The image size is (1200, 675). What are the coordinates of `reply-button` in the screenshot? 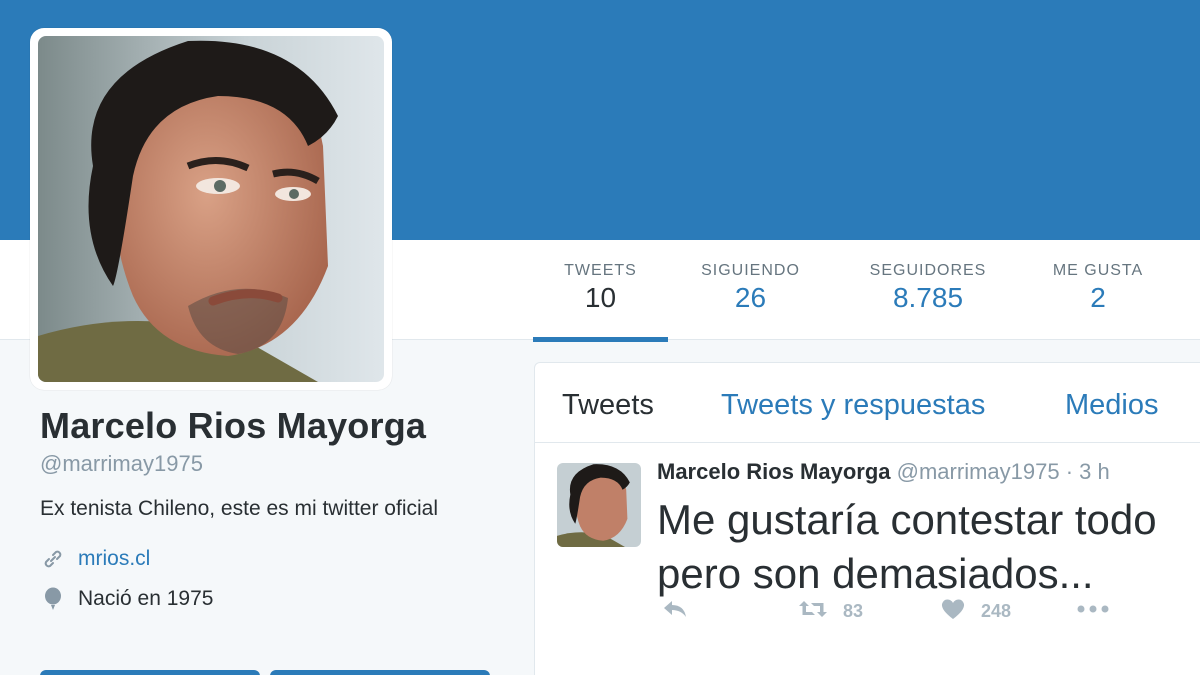 It's located at (675, 611).